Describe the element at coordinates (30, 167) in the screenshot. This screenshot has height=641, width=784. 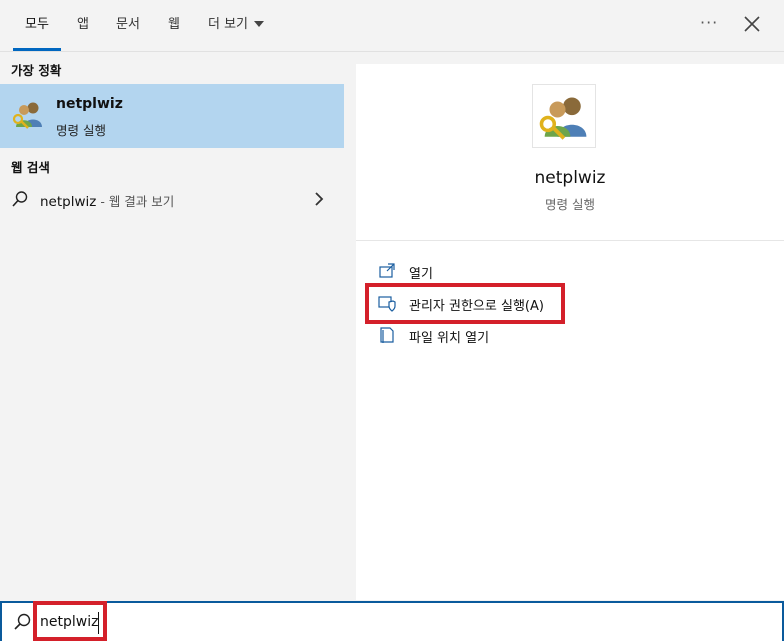
I see `web-search-heading: 웹 검색` at that location.